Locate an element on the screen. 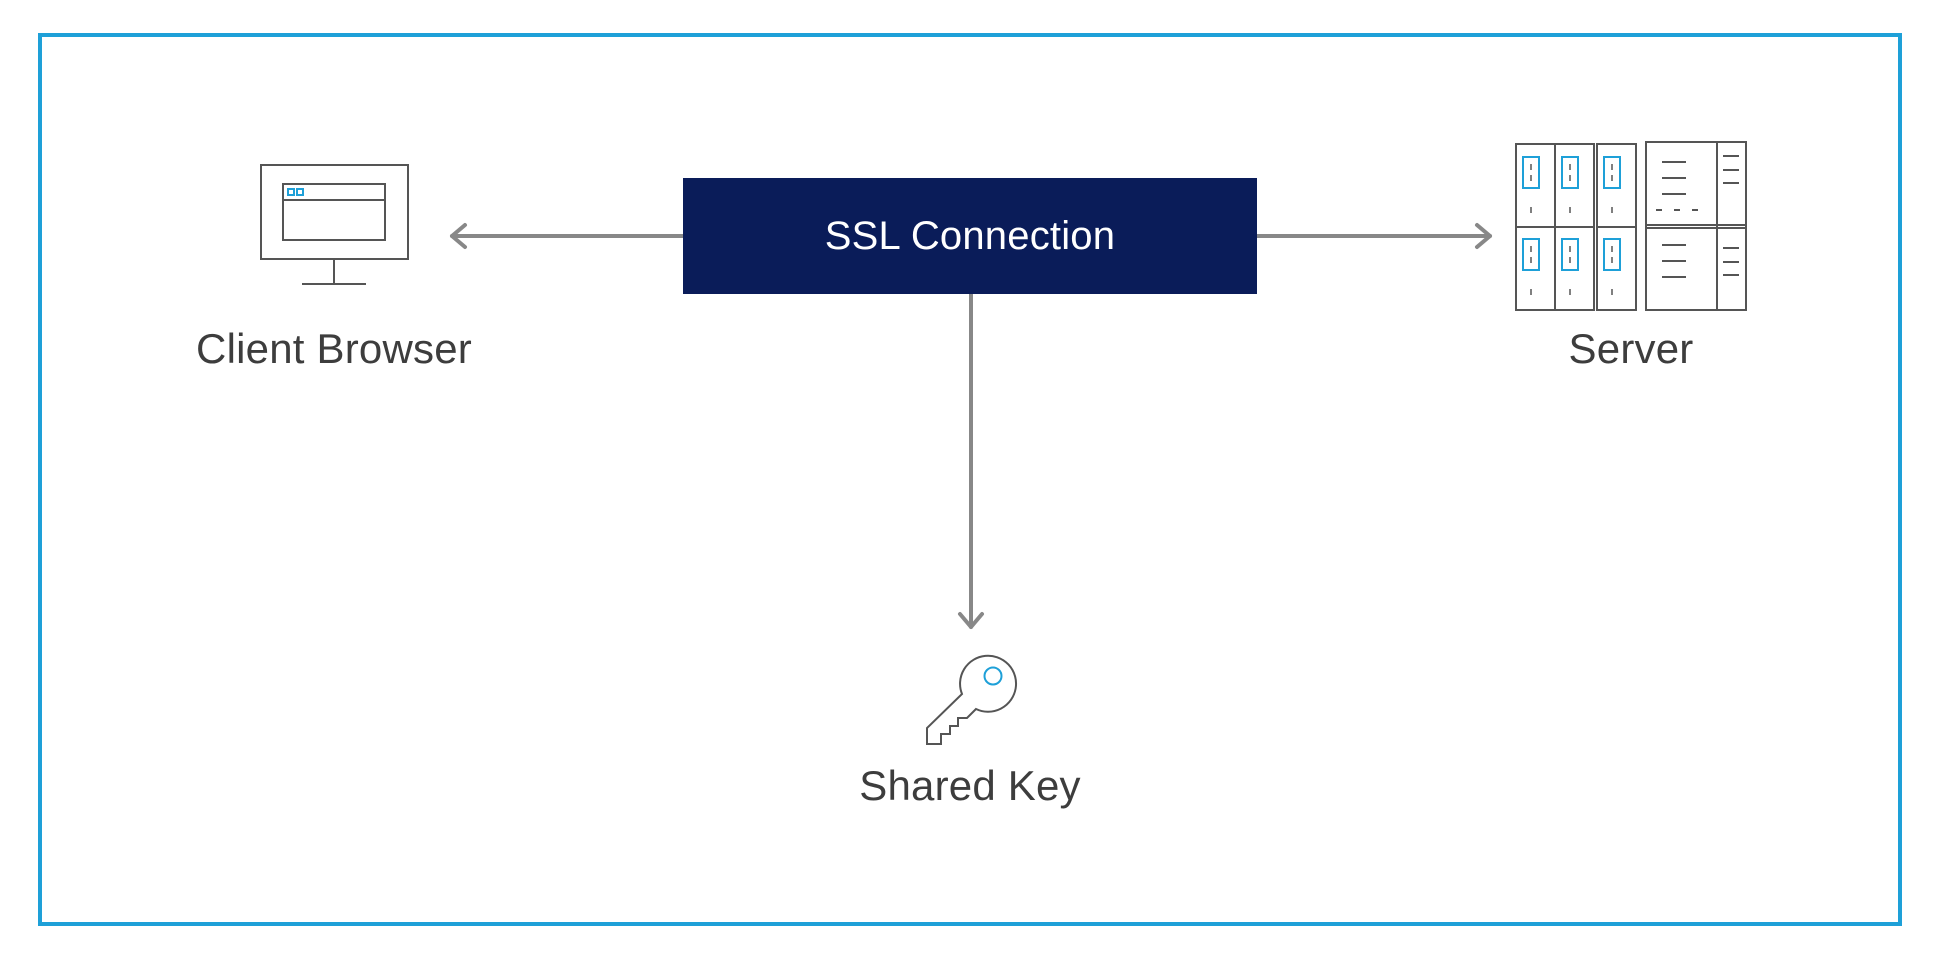 The width and height of the screenshot is (1941, 958). ssl-connection-box: SSL Connection is located at coordinates (970, 236).